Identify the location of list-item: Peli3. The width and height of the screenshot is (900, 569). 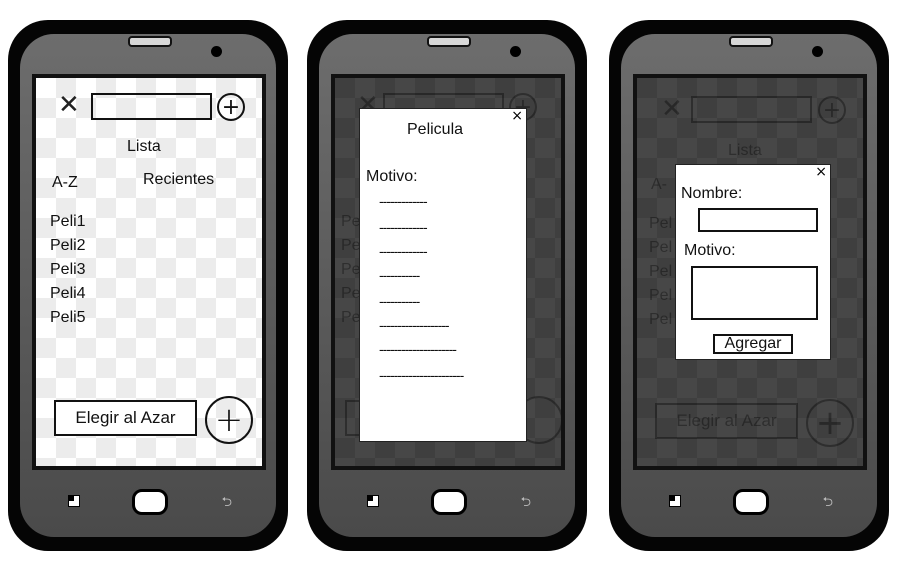
(68, 270).